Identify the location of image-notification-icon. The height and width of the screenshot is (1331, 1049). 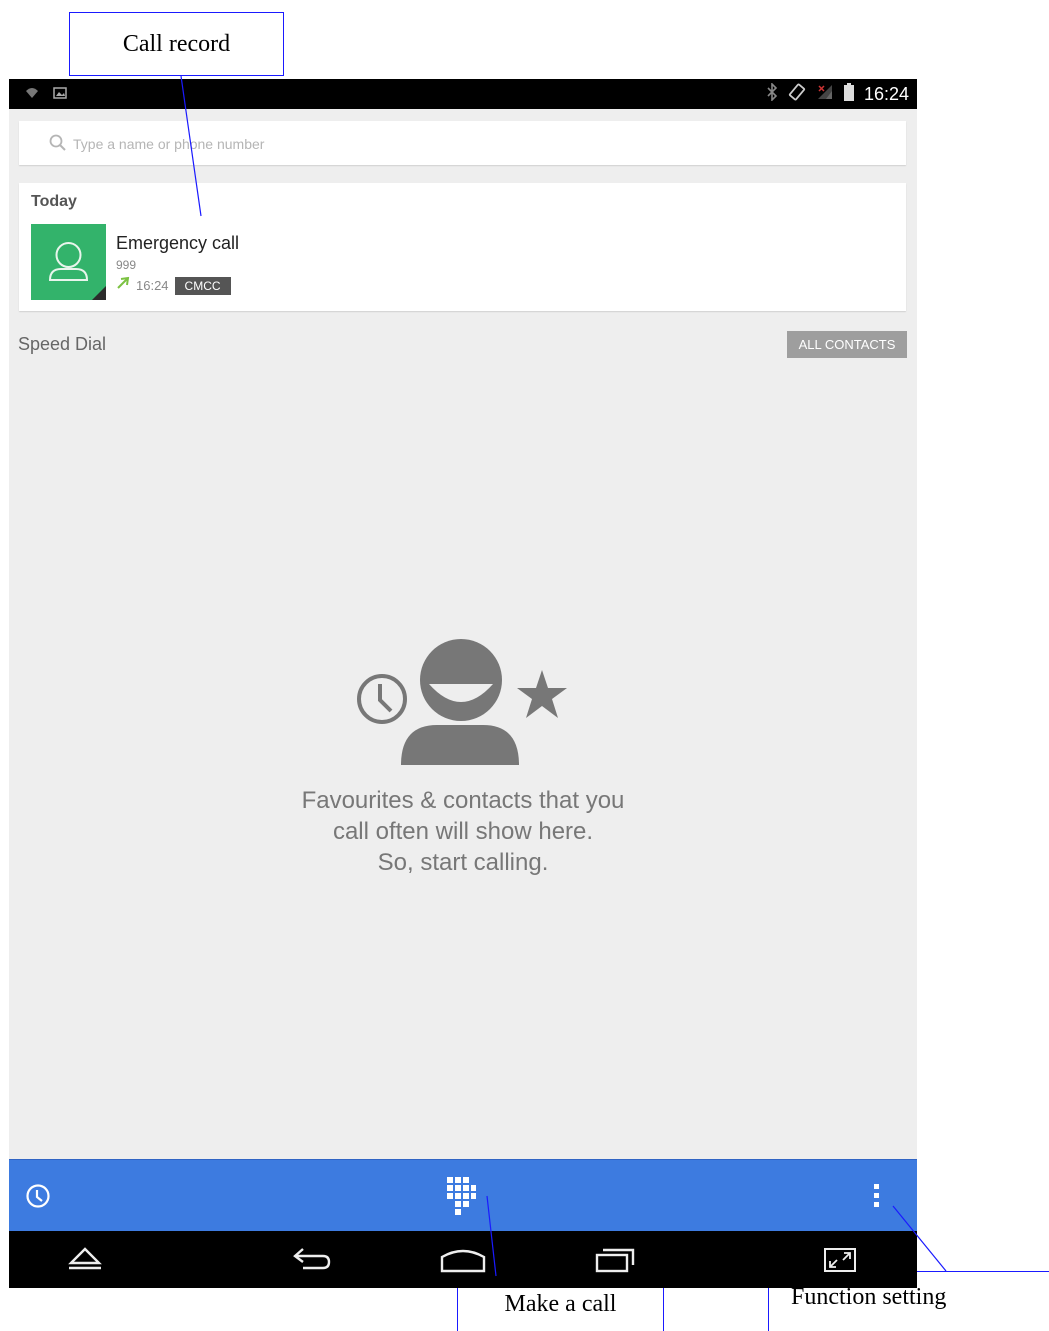
(60, 95).